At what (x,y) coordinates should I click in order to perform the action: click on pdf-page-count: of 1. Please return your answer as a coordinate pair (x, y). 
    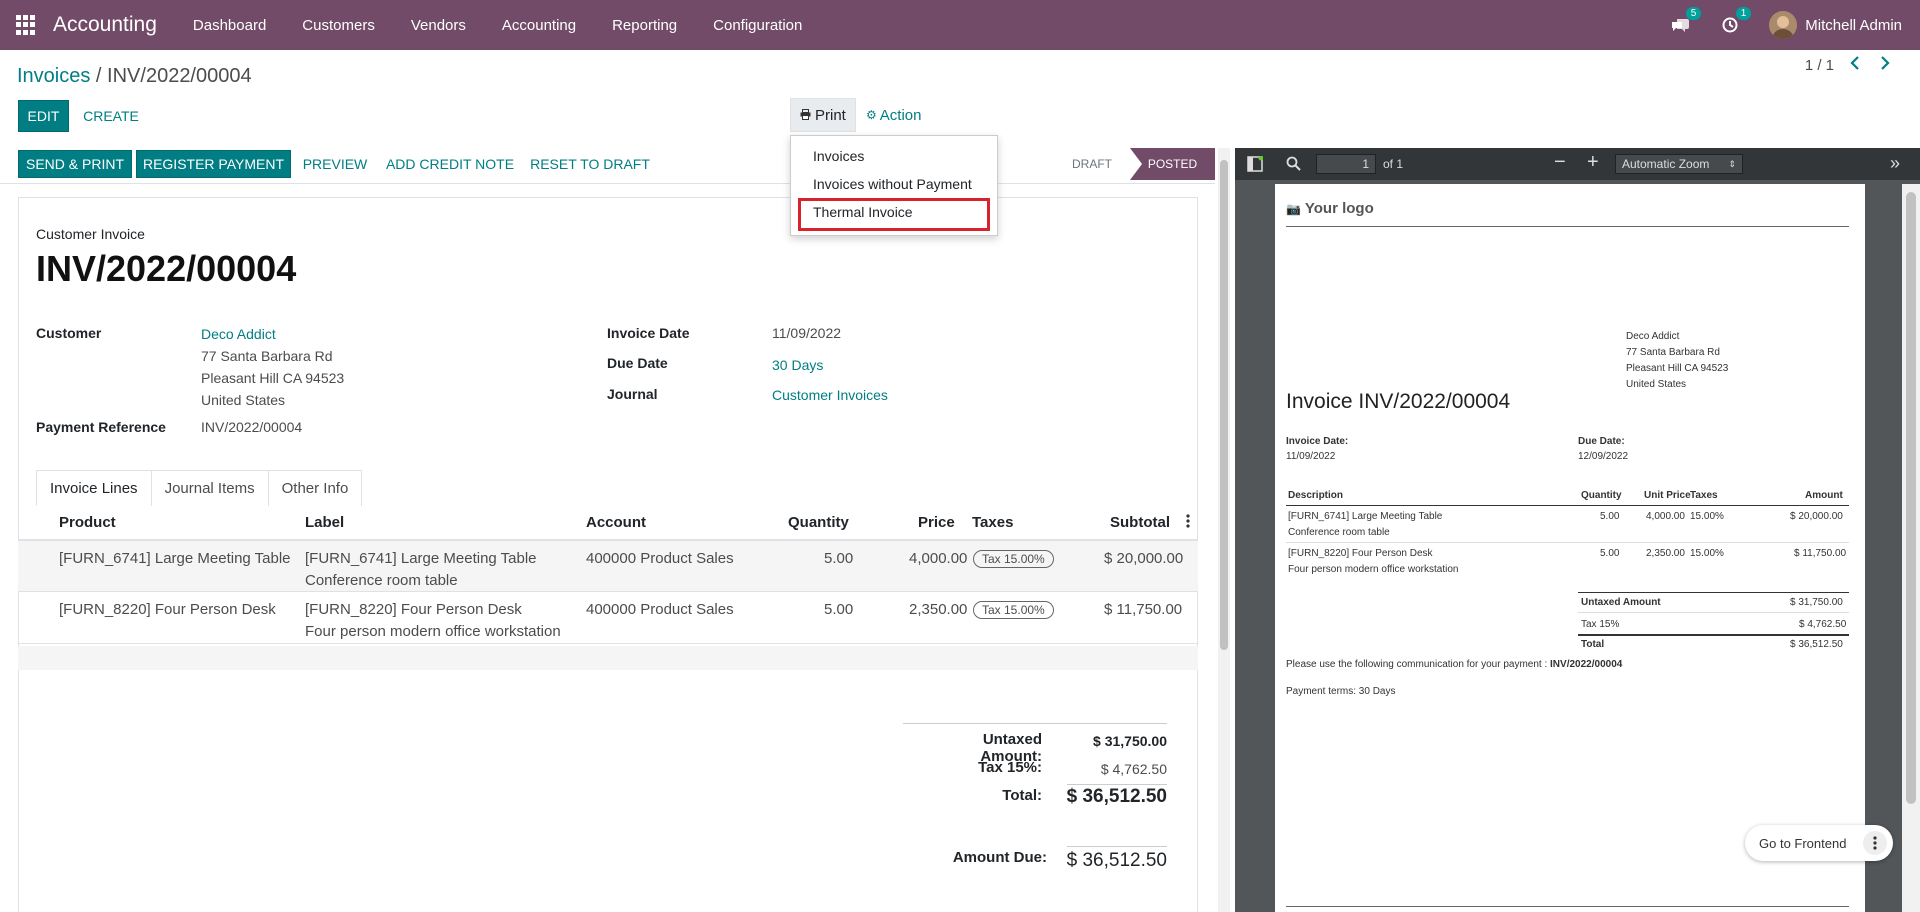
    Looking at the image, I should click on (1393, 164).